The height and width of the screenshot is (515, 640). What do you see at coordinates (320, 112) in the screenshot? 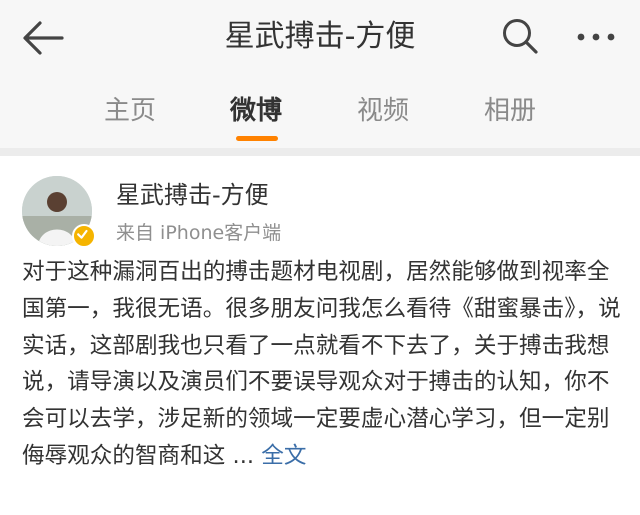
I see `profile-tabs: 主页 微博 视频 相册` at bounding box center [320, 112].